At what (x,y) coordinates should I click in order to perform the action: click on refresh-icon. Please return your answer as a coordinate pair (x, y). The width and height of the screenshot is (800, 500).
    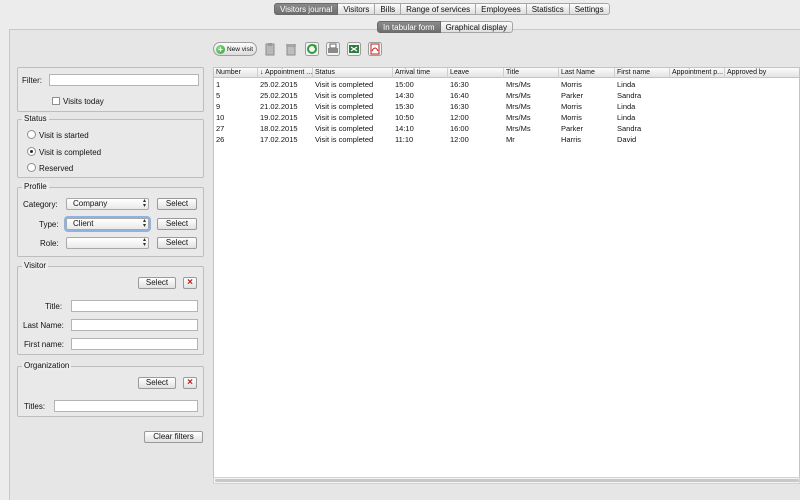
    Looking at the image, I should click on (312, 49).